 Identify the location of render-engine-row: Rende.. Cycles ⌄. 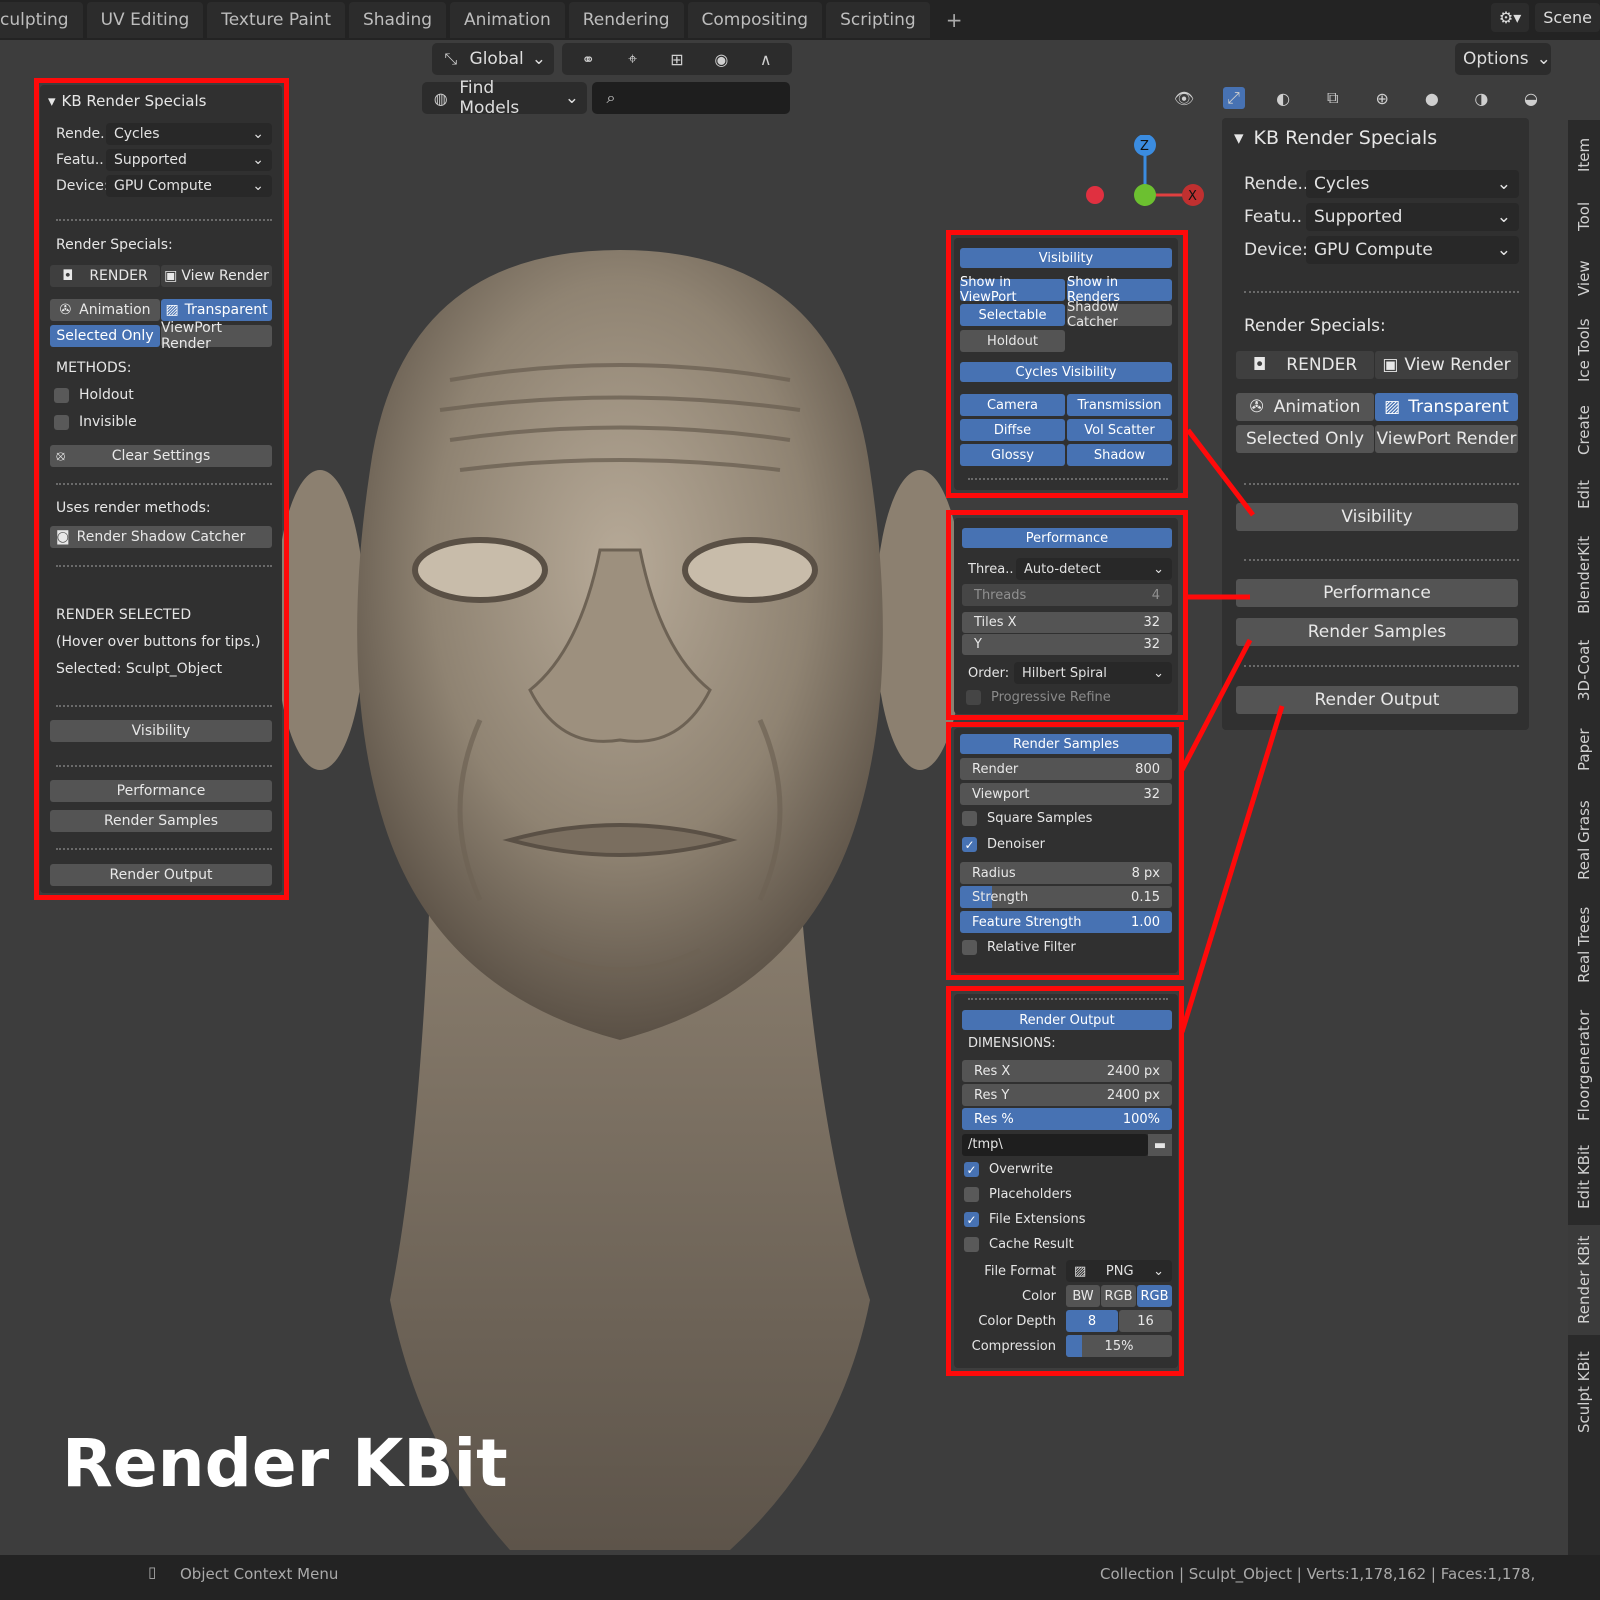
(1381, 184).